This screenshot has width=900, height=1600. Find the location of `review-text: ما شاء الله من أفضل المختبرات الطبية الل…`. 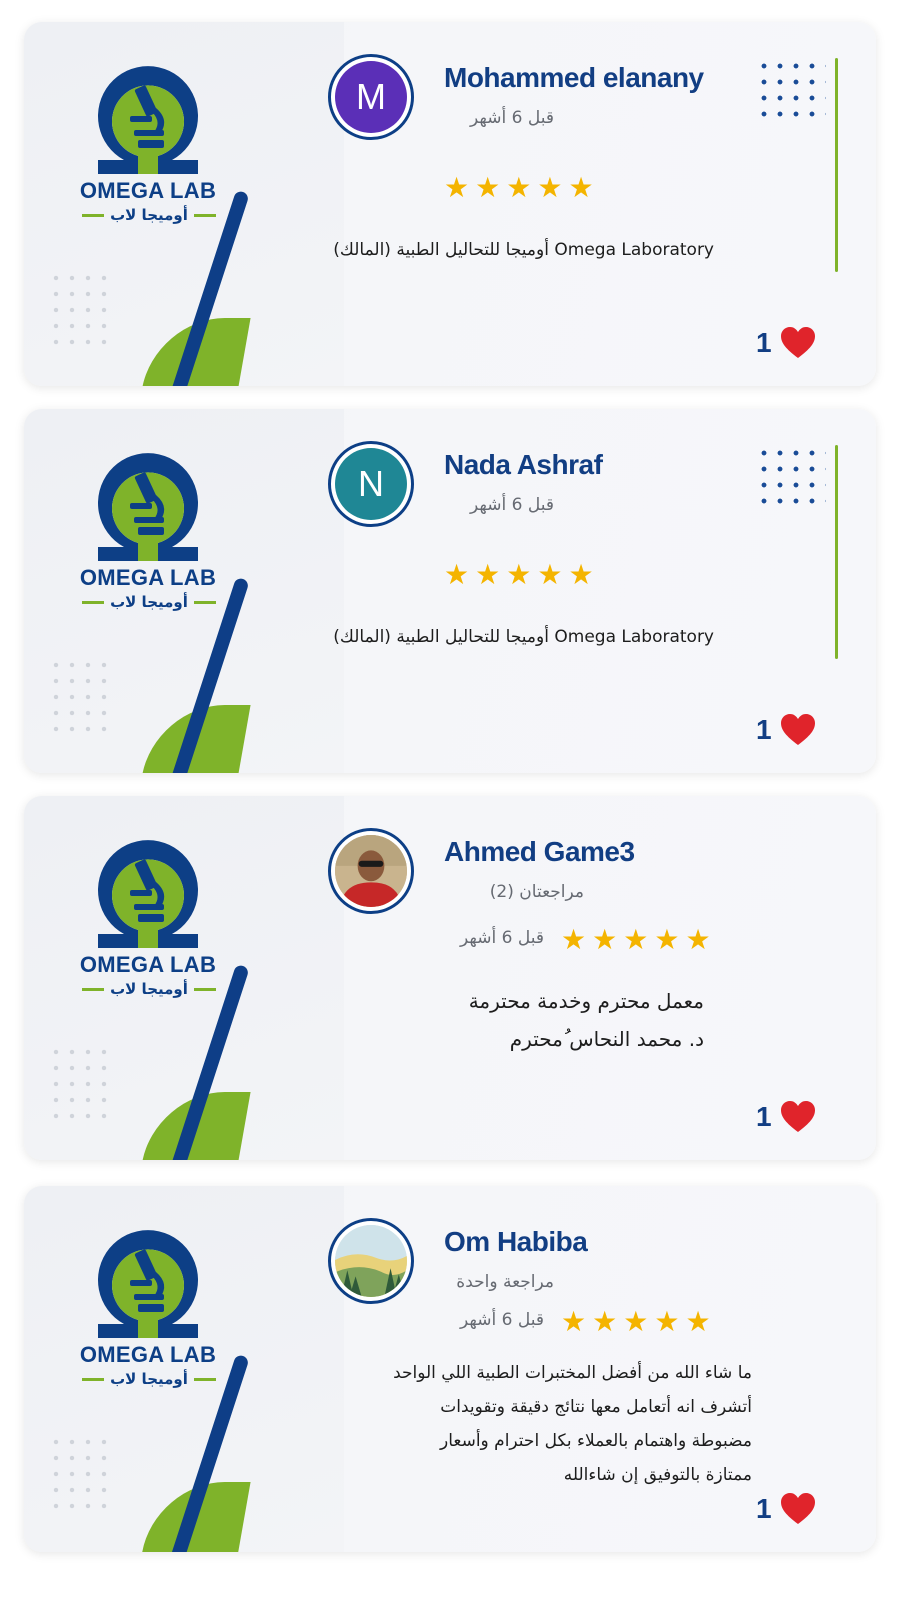

review-text: ما شاء الله من أفضل المختبرات الطبية الل… is located at coordinates (534, 1424).